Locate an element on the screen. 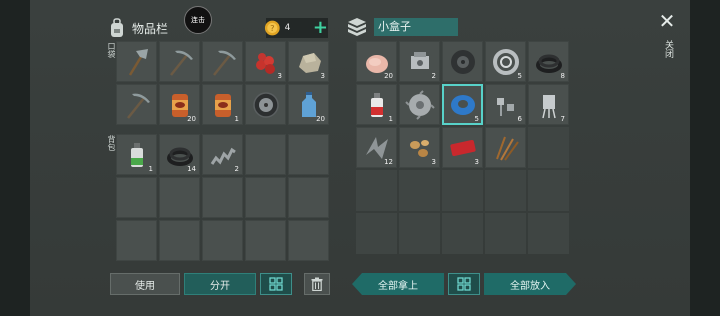 The height and width of the screenshot is (316, 720). container-name: 小盒子 is located at coordinates (416, 27).